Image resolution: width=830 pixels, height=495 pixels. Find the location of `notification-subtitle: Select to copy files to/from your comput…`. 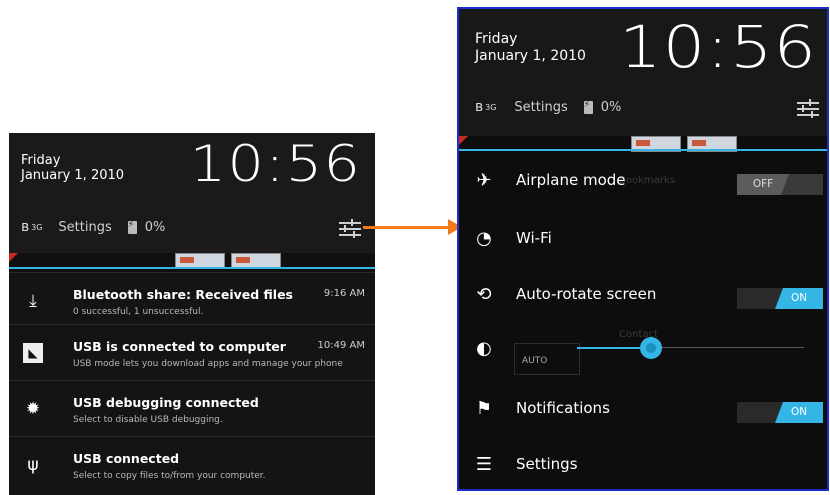

notification-subtitle: Select to copy files to/from your comput… is located at coordinates (169, 476).